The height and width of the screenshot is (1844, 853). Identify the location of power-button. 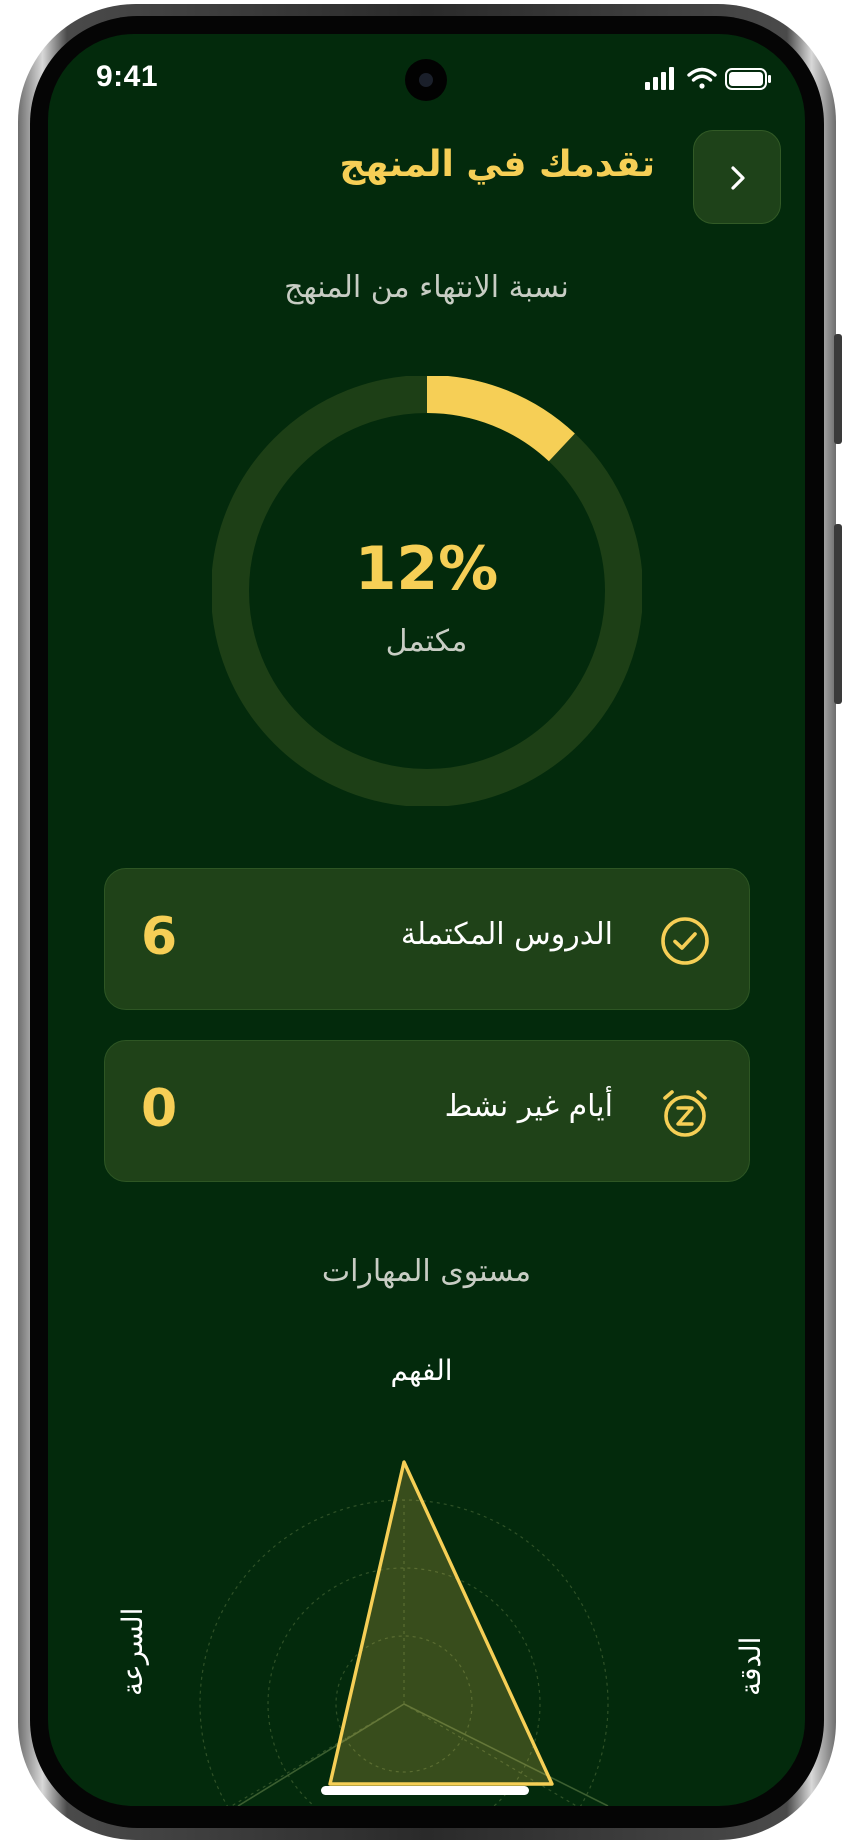
(838, 614).